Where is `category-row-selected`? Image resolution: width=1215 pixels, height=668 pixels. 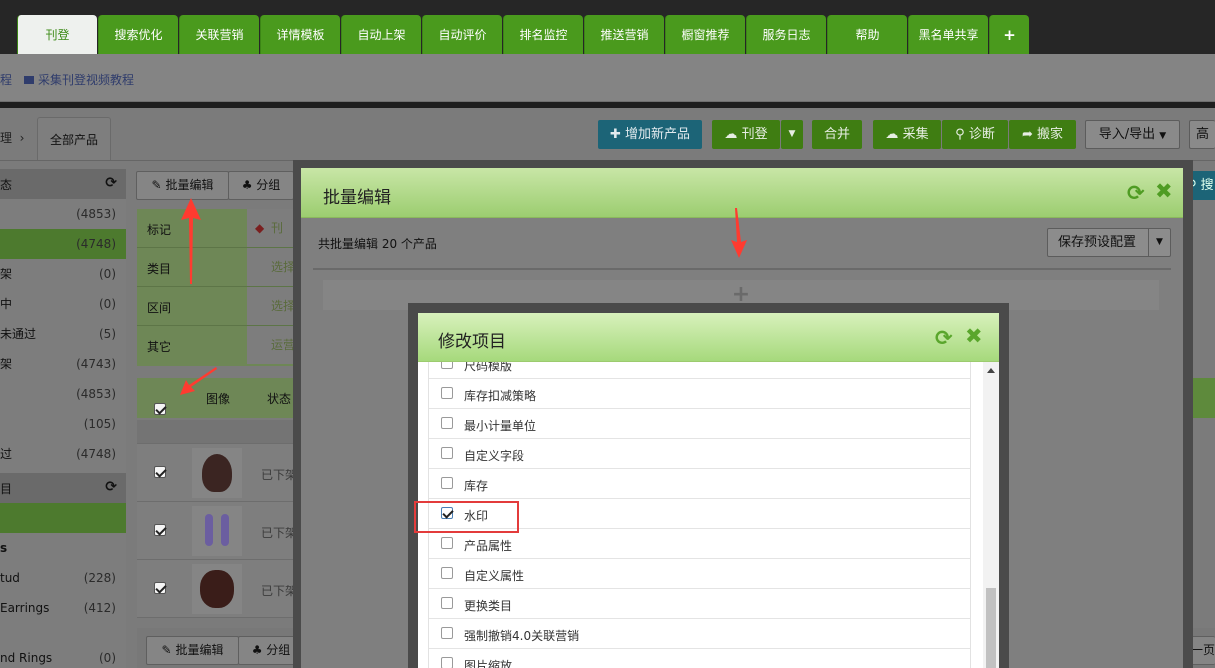
category-row-selected is located at coordinates (63, 518).